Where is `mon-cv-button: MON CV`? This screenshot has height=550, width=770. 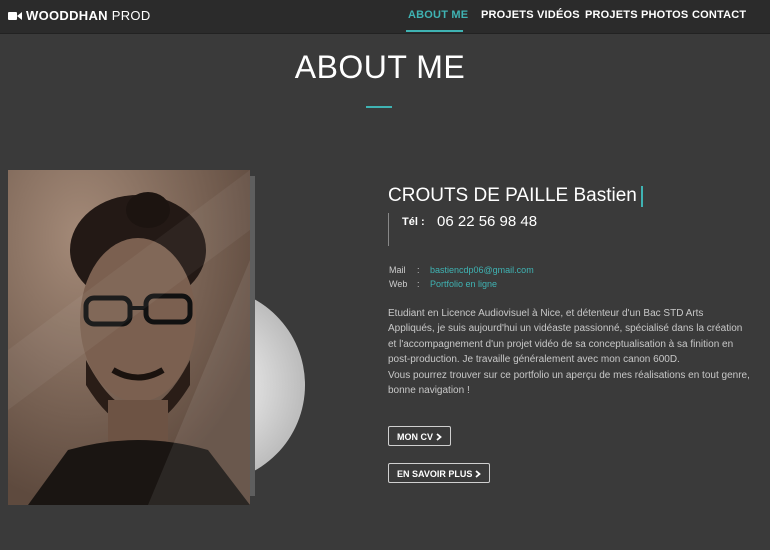
mon-cv-button: MON CV is located at coordinates (419, 436).